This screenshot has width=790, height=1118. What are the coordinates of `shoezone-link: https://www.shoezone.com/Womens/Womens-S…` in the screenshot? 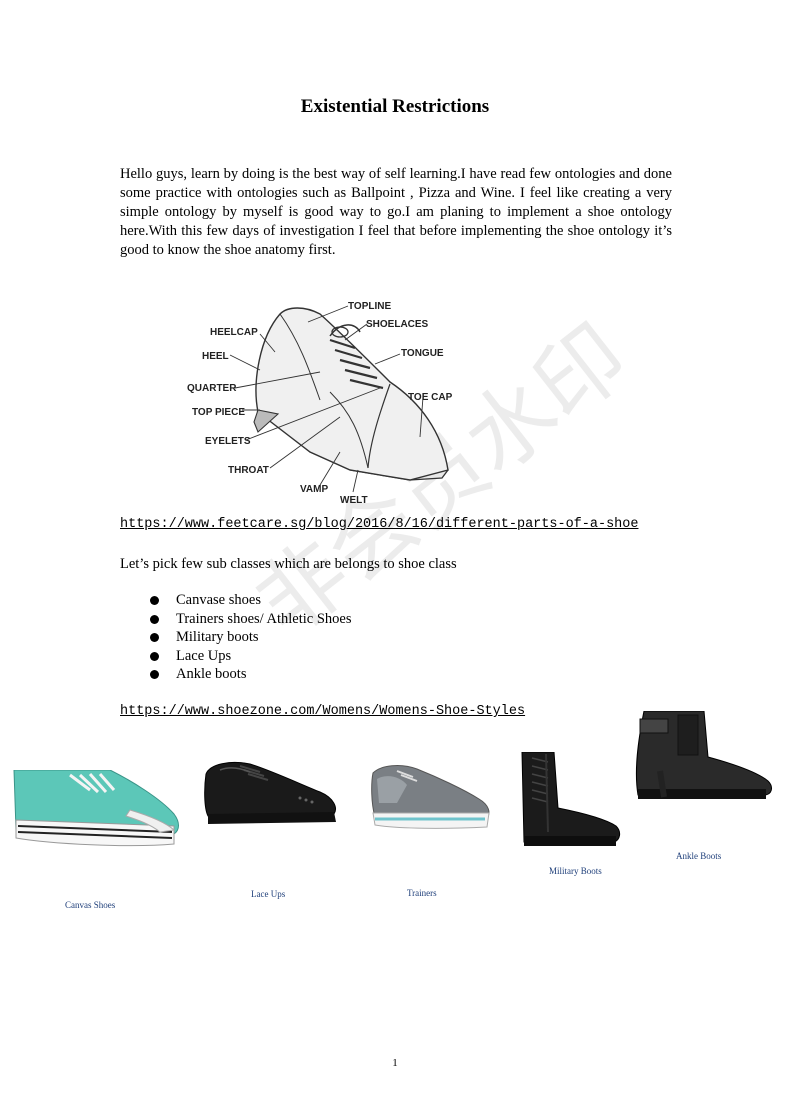 It's located at (322, 711).